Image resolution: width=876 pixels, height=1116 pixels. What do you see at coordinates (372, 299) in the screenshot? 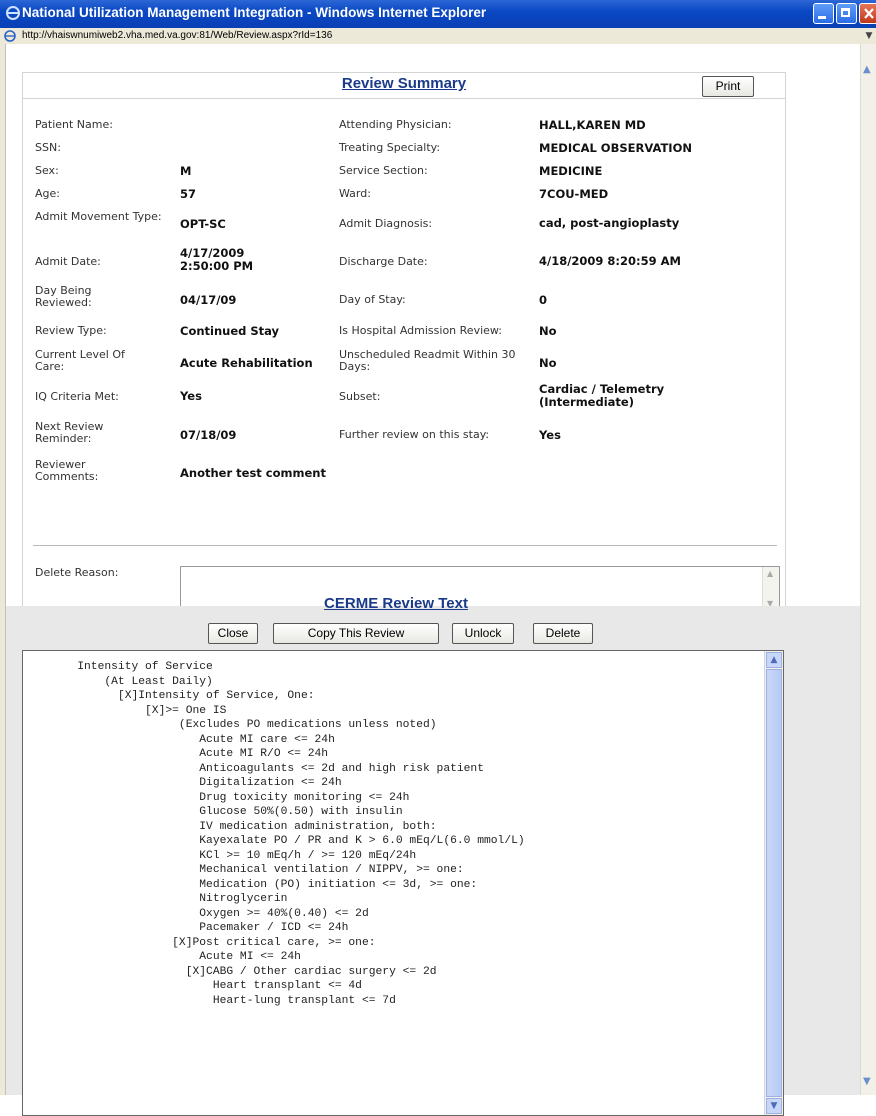
I see `field-label: Day of Stay:` at bounding box center [372, 299].